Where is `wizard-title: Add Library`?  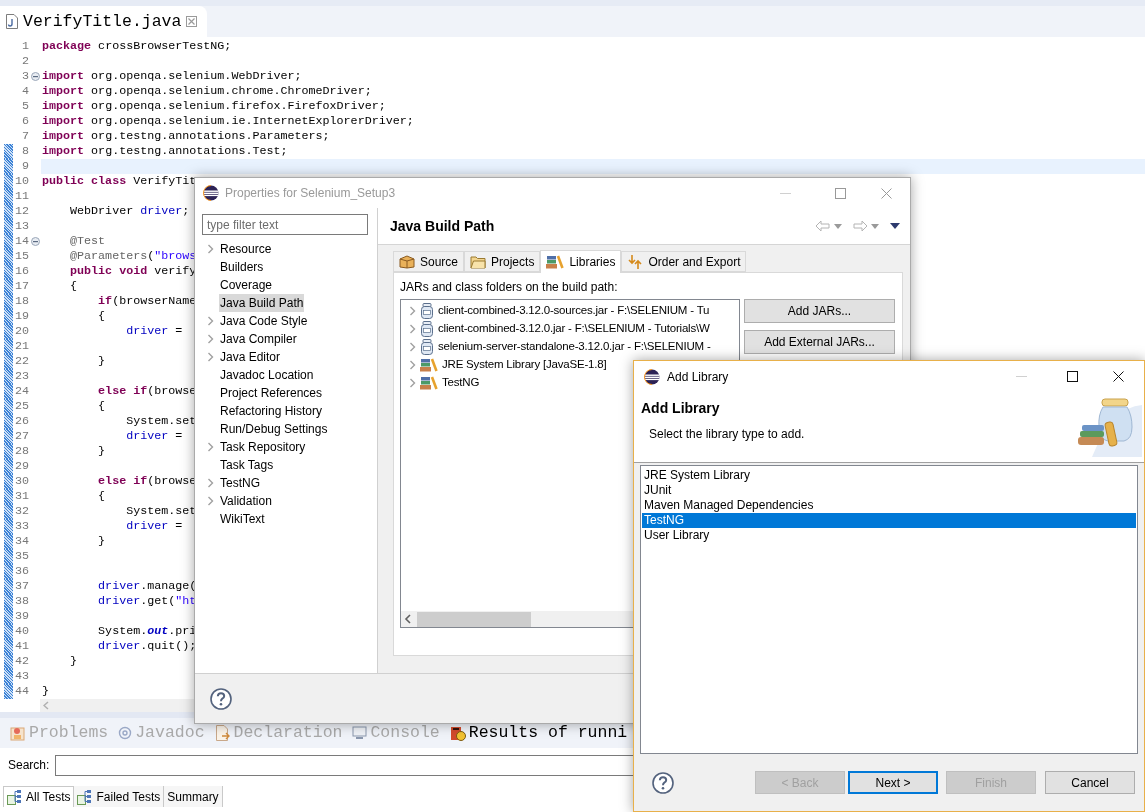
wizard-title: Add Library is located at coordinates (681, 408).